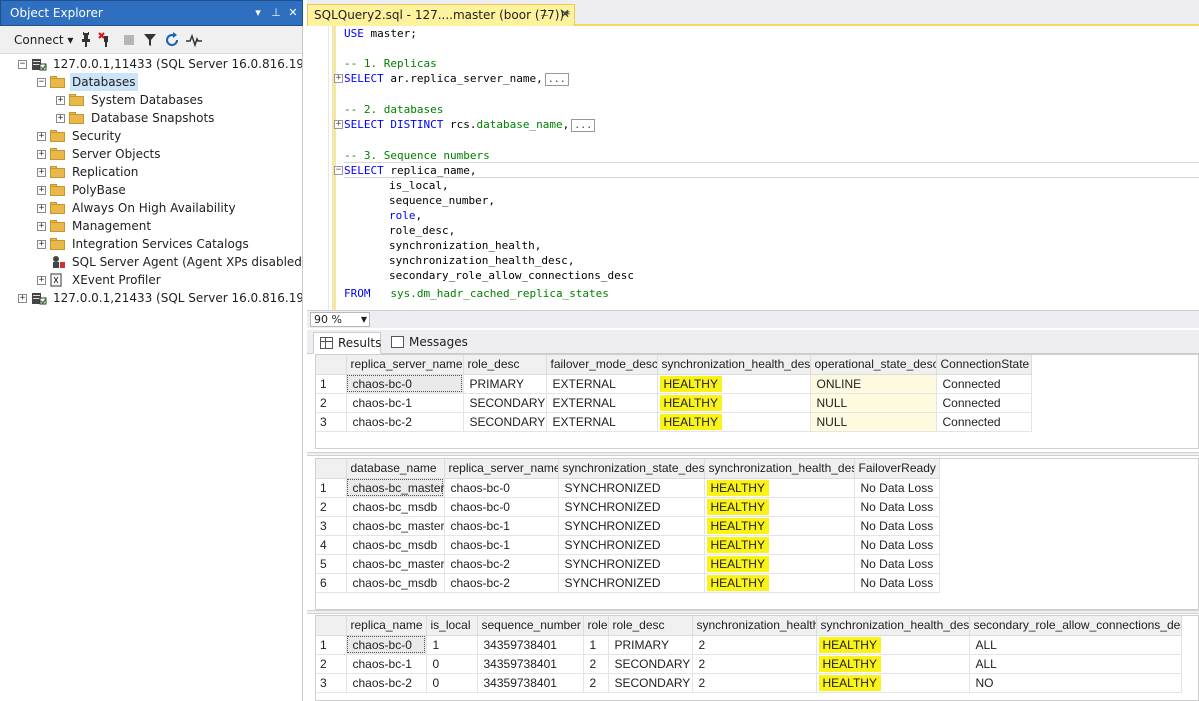  Describe the element at coordinates (194, 40) in the screenshot. I see `activity-monitor-icon` at that location.